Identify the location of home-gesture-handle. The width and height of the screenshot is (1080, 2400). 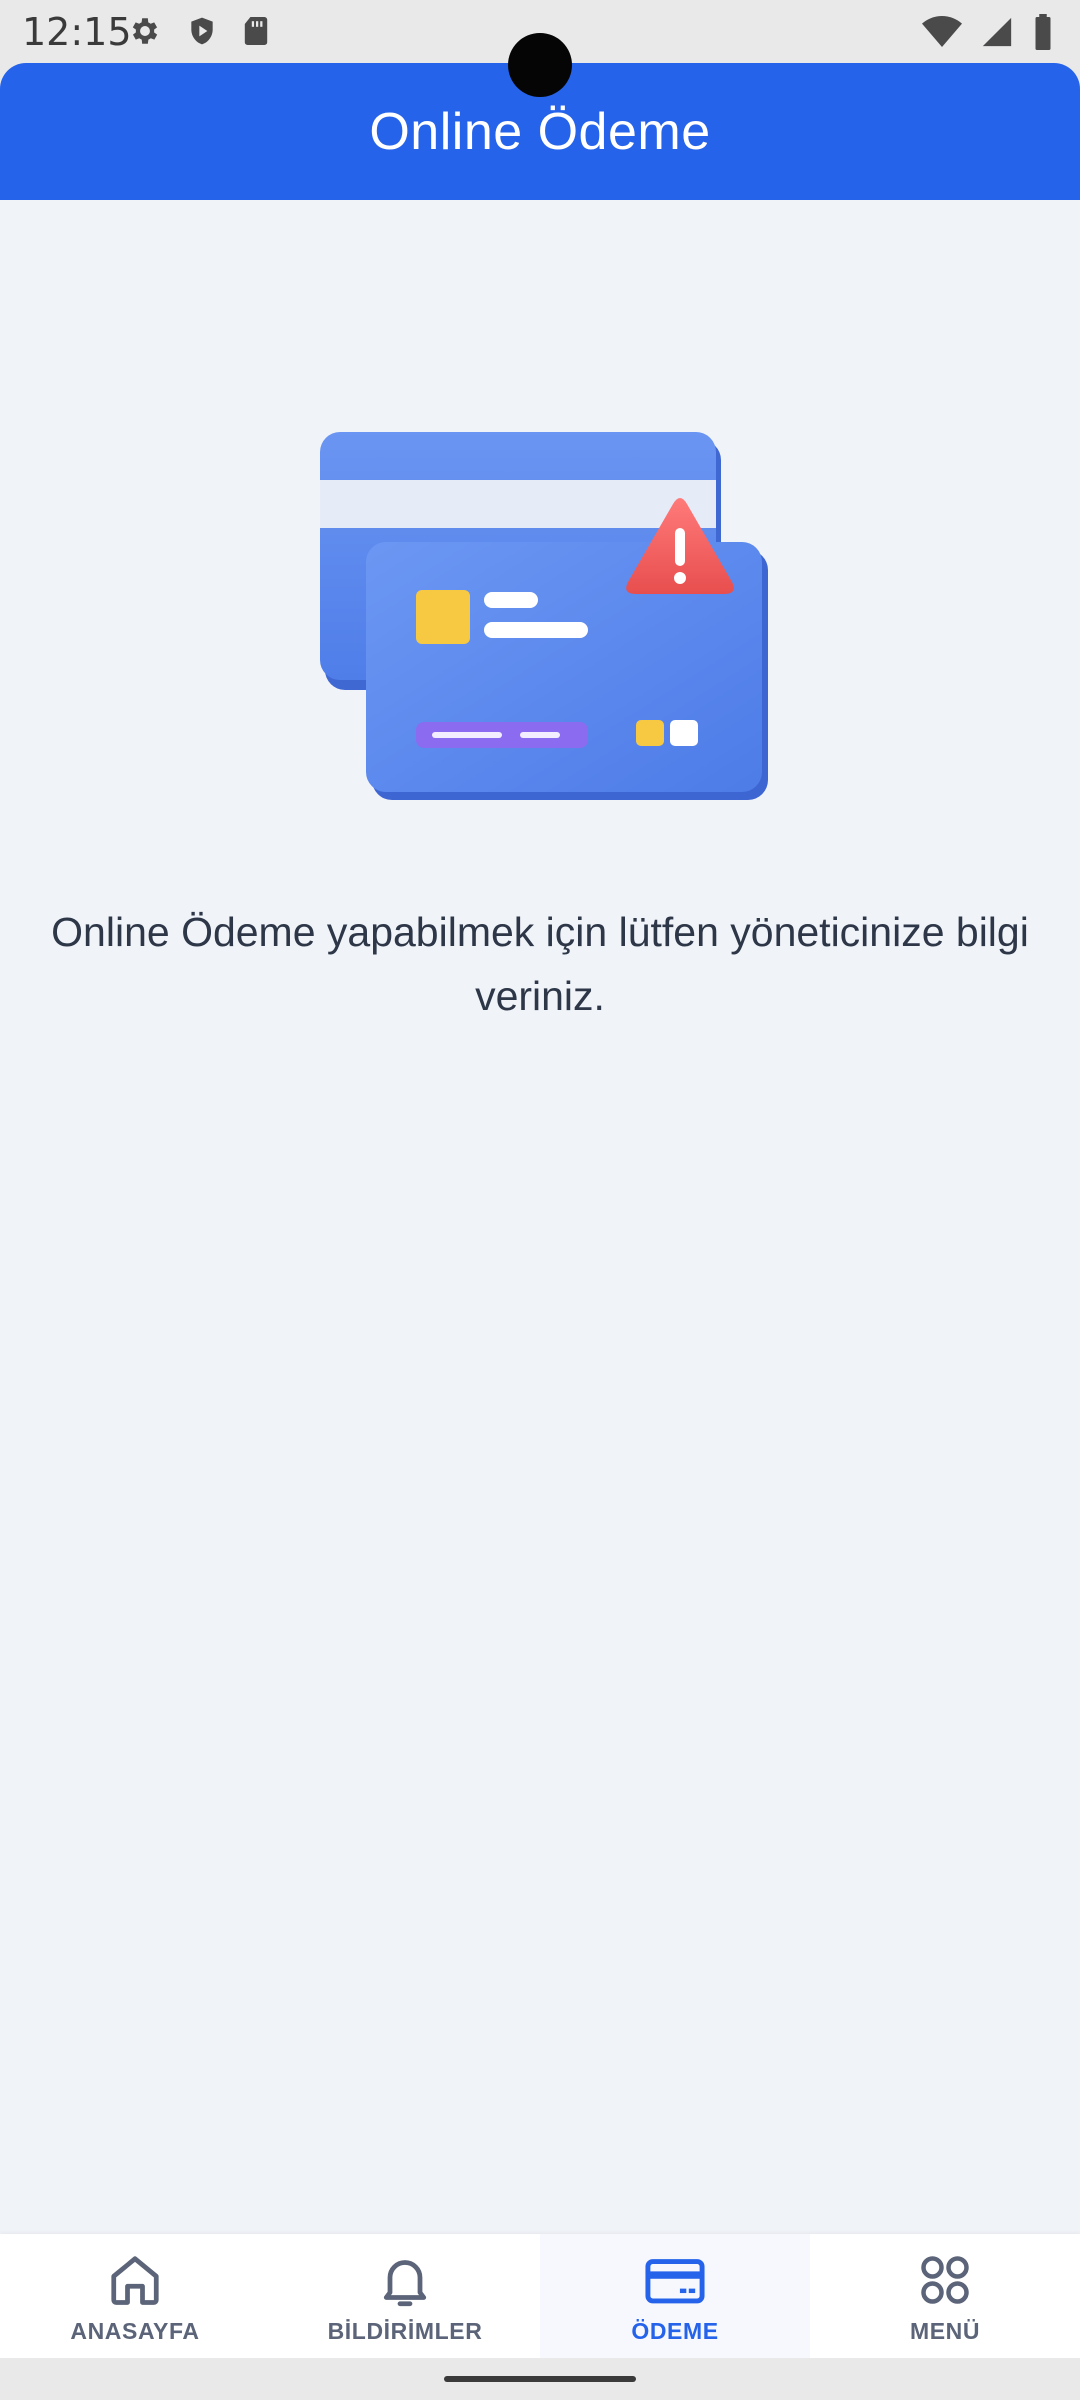
(540, 2379).